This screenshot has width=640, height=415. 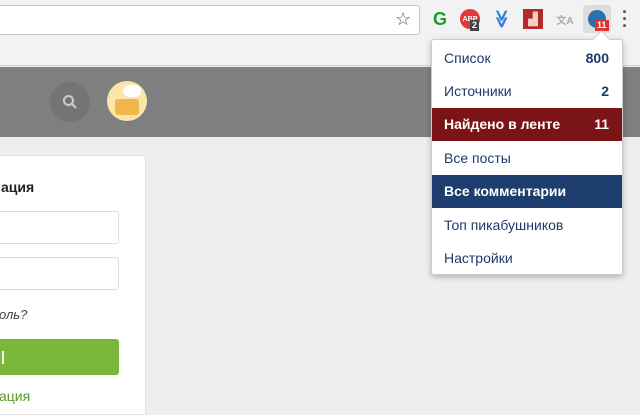 I want to click on adblock-badge: 2, so click(x=475, y=25).